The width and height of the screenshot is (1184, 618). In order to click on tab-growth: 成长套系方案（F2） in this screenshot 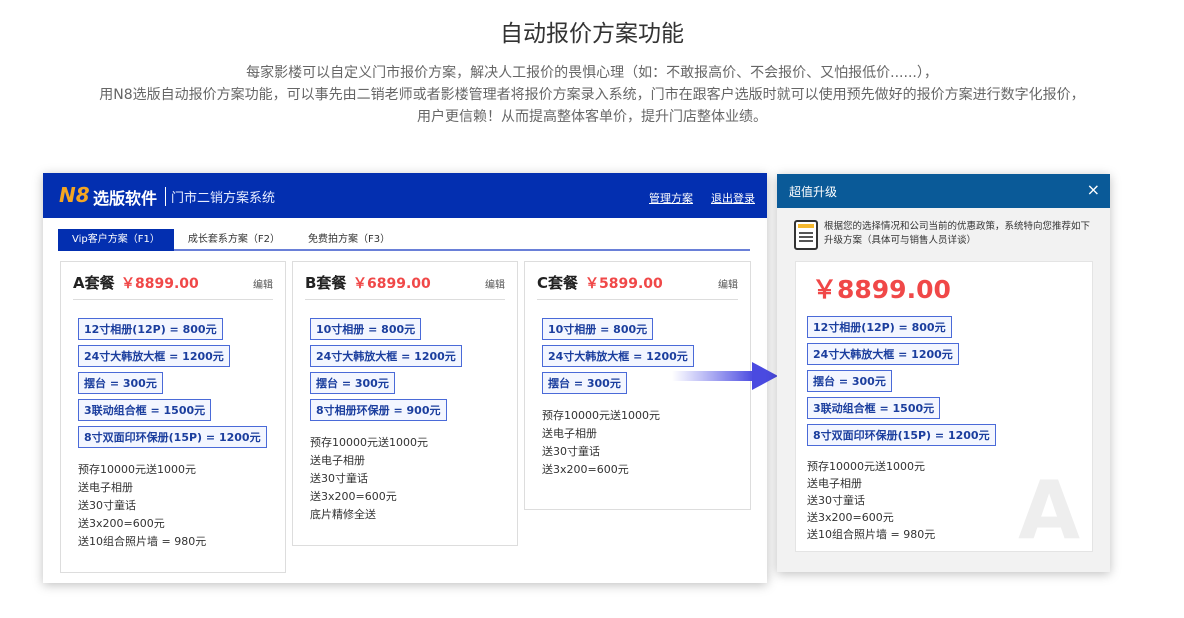, I will do `click(234, 240)`.